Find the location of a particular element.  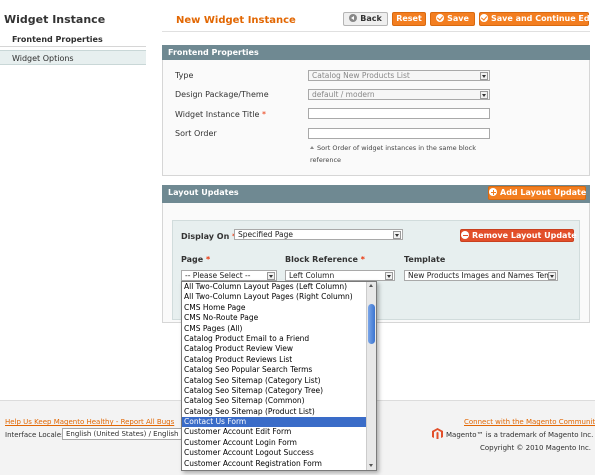

theme-select: default / modern is located at coordinates (399, 94).